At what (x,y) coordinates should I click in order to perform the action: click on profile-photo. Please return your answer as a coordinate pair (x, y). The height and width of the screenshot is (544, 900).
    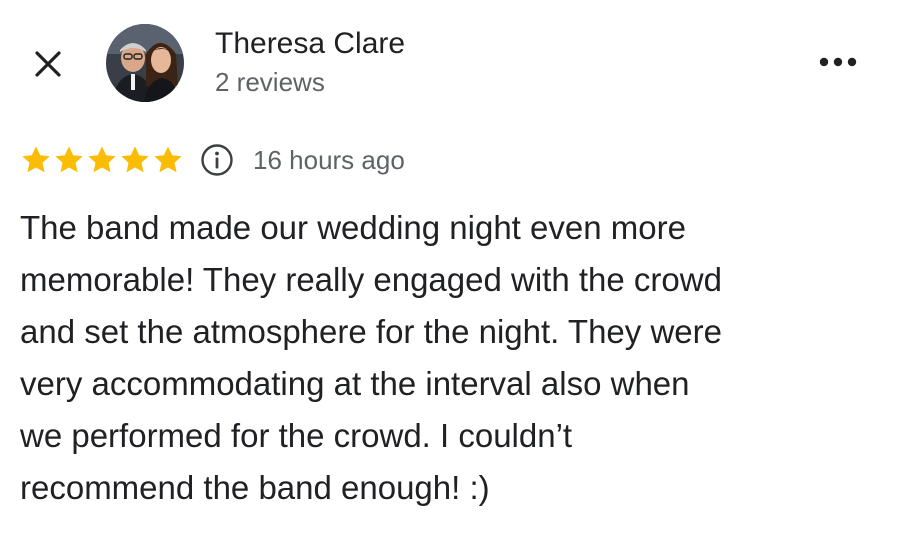
    Looking at the image, I should click on (145, 63).